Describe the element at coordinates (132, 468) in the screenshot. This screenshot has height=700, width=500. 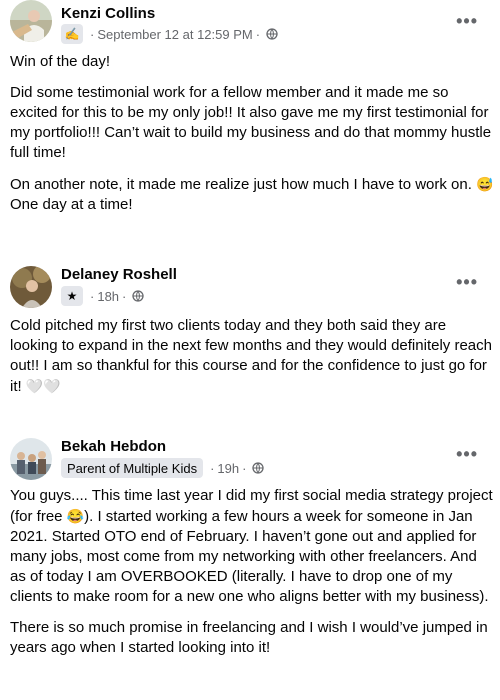
I see `member-badge: Parent of Multiple Kids` at that location.